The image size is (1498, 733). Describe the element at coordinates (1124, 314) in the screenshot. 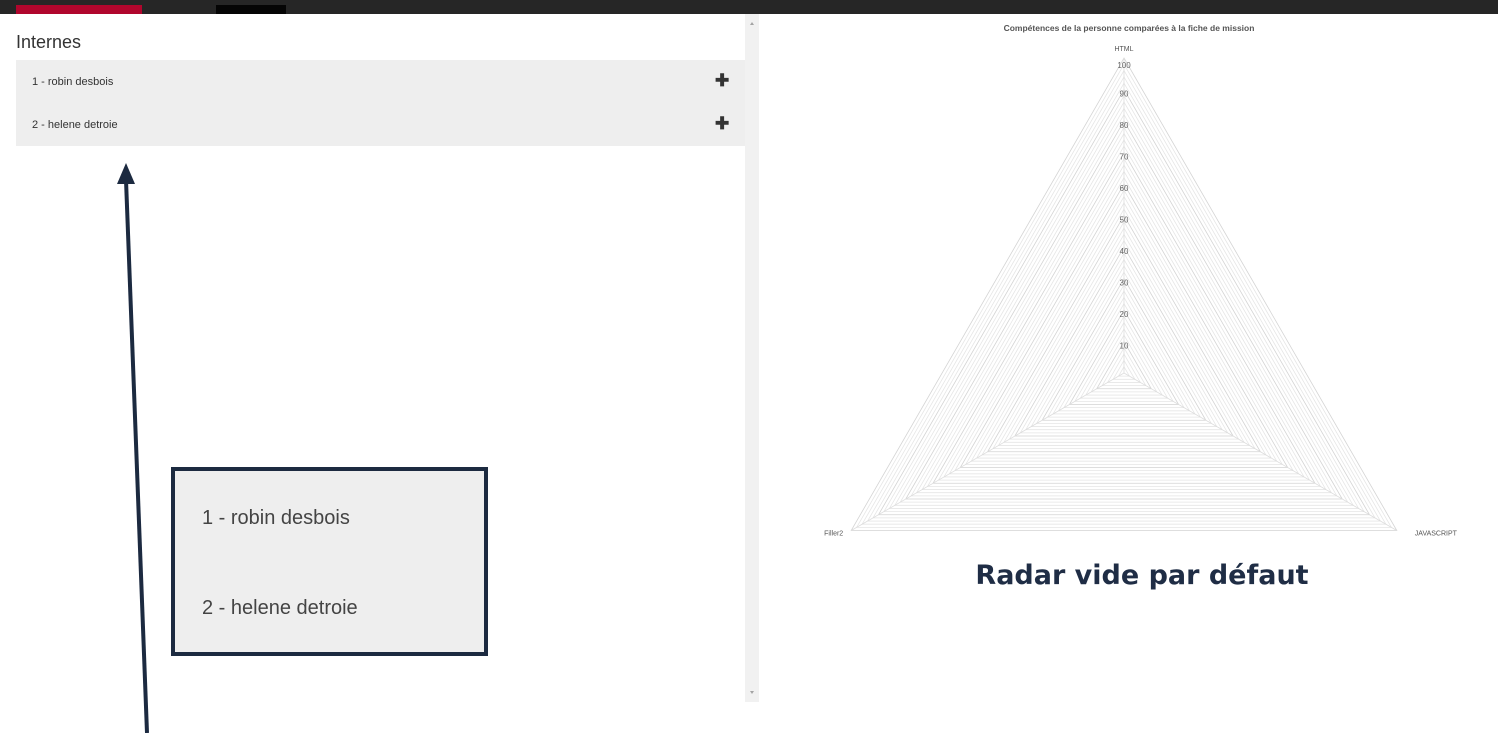

I see `radar-tick-label: 20` at that location.